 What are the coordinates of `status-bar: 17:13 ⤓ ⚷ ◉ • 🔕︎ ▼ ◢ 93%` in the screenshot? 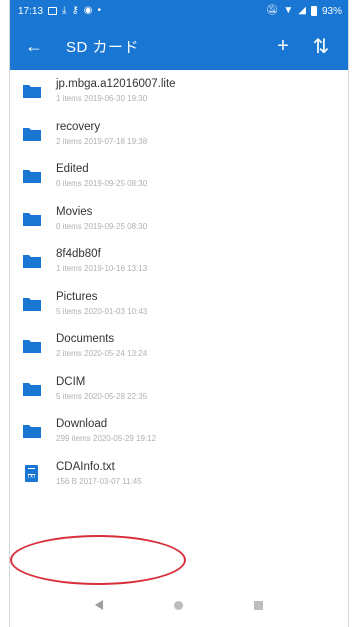 It's located at (179, 11).